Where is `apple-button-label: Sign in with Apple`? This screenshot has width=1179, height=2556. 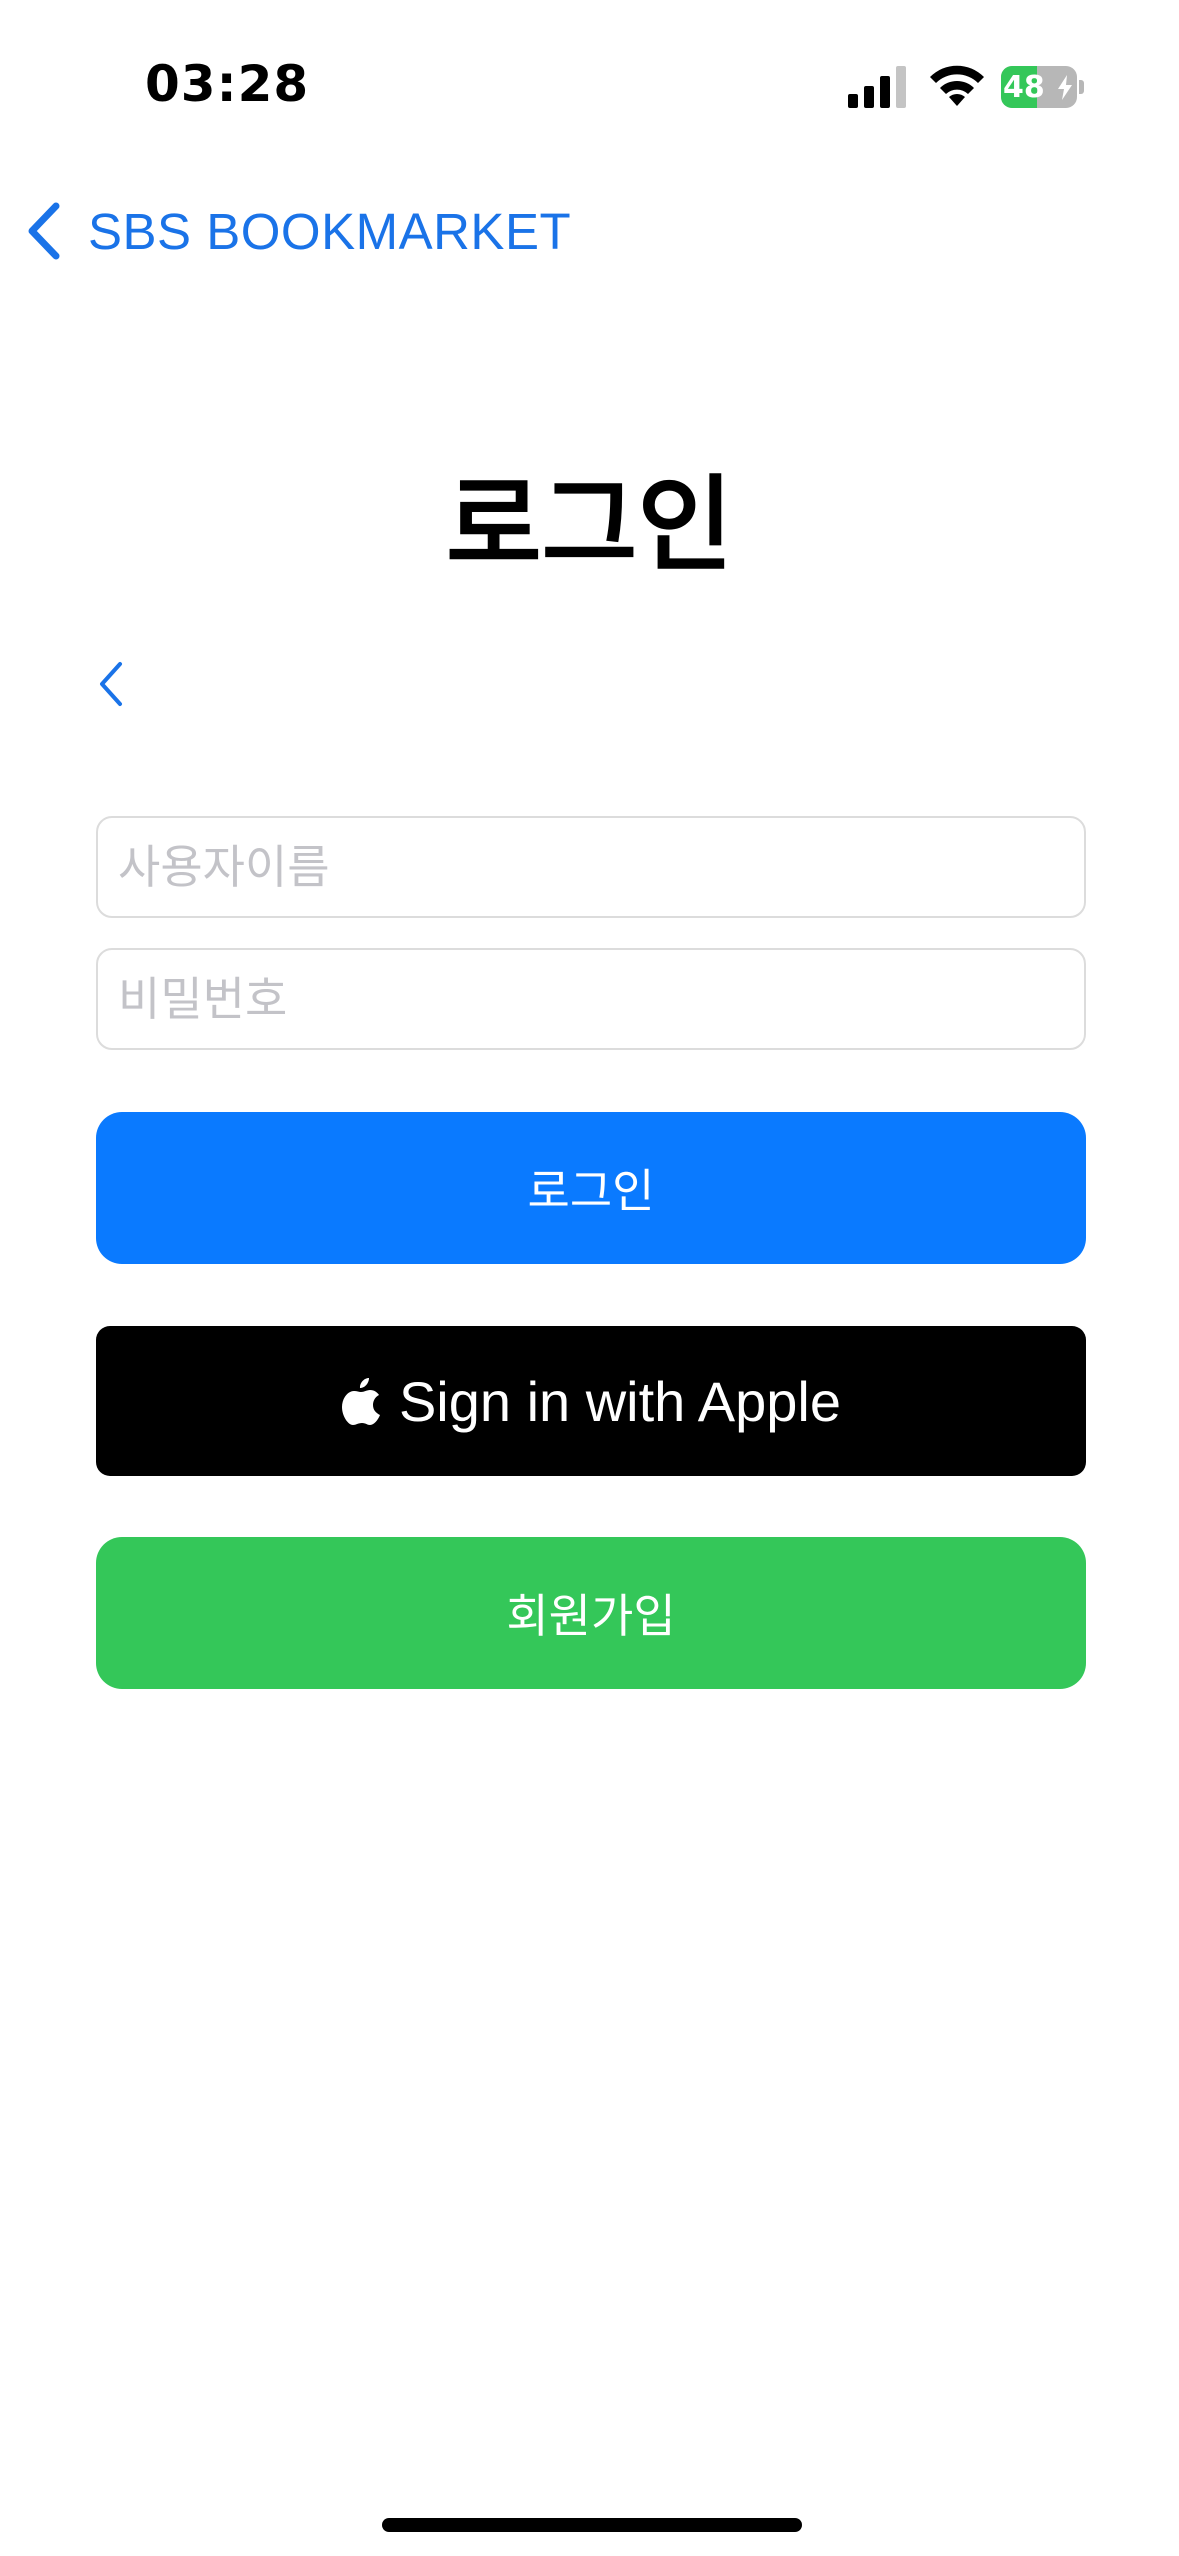 apple-button-label: Sign in with Apple is located at coordinates (620, 1401).